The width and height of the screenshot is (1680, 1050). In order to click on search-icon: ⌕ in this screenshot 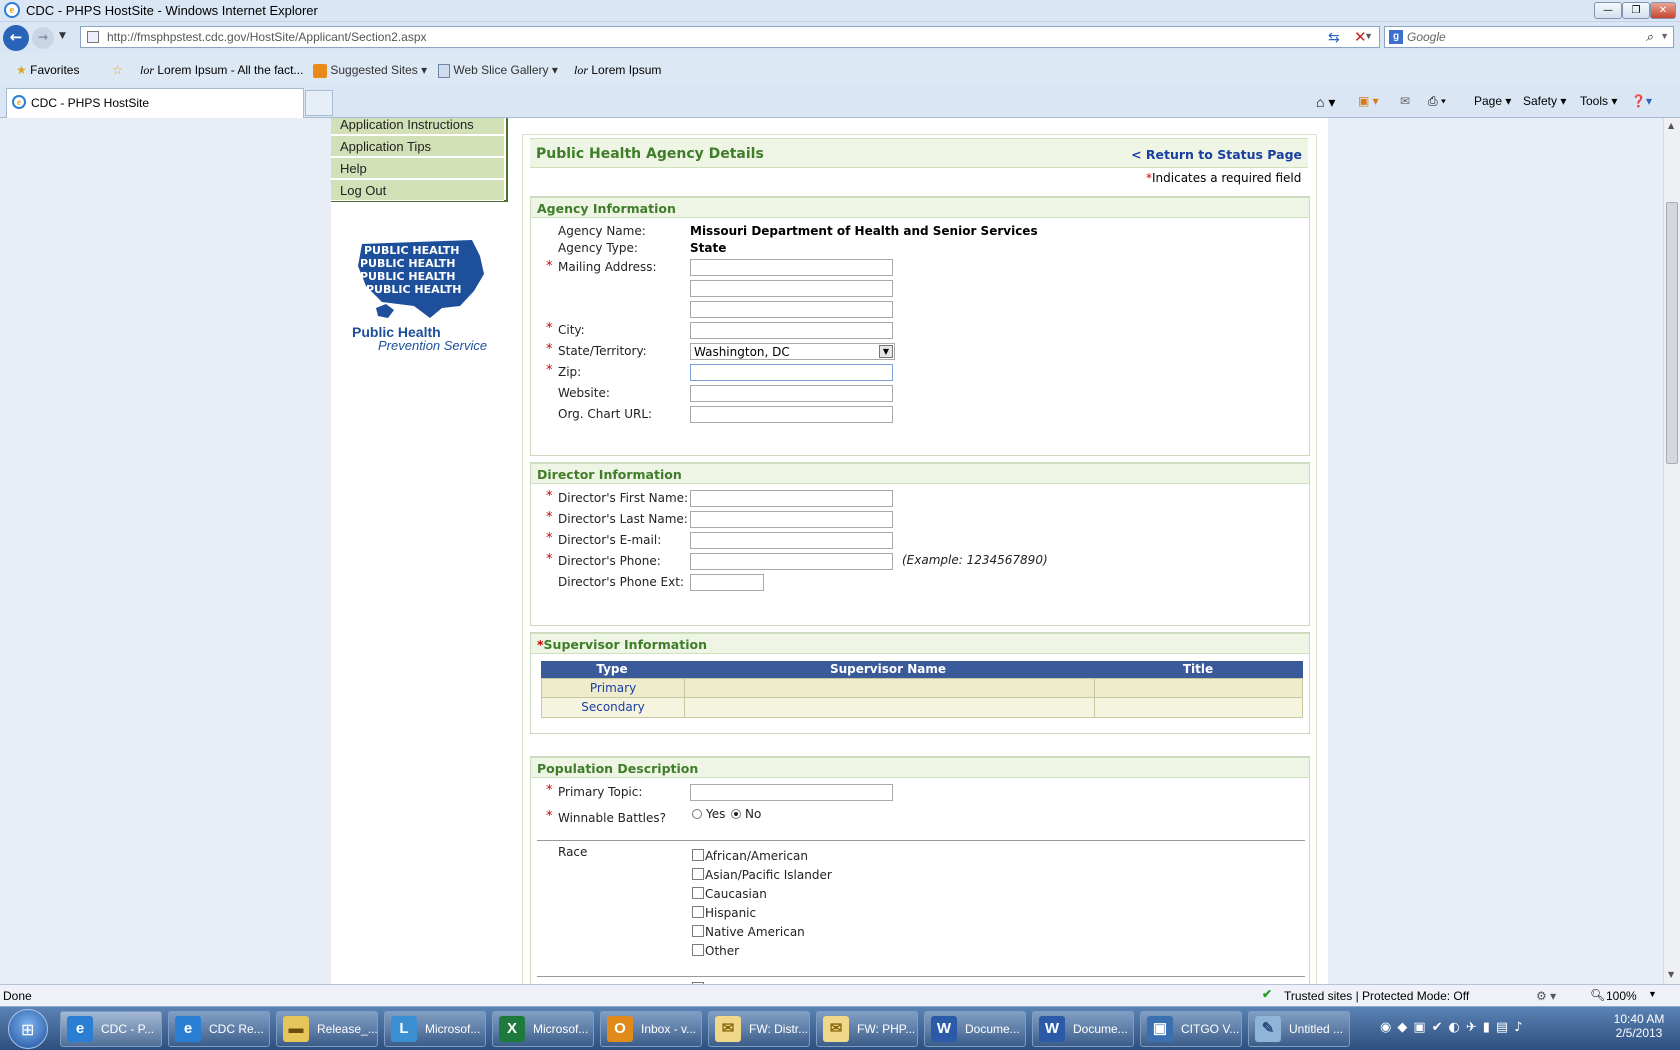, I will do `click(1649, 37)`.